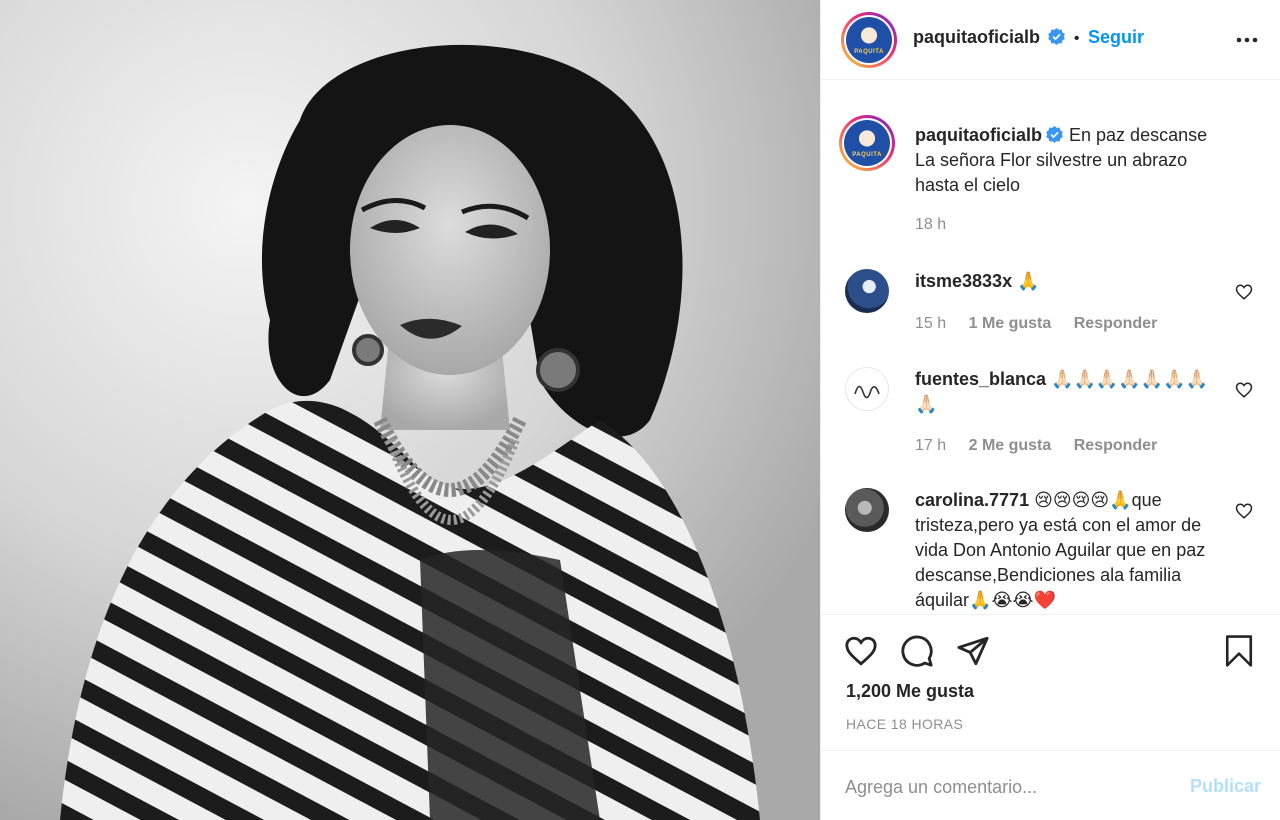  I want to click on bookmark-icon, so click(1239, 651).